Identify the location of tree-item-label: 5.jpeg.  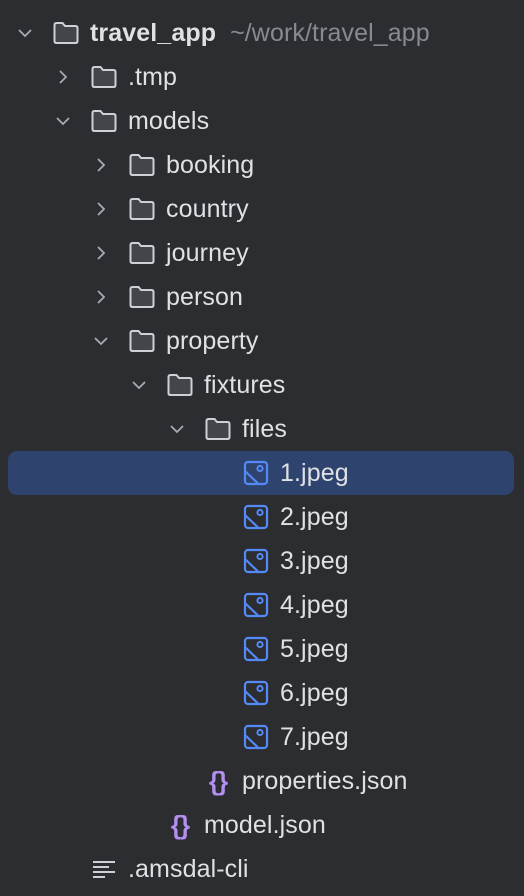
(314, 648).